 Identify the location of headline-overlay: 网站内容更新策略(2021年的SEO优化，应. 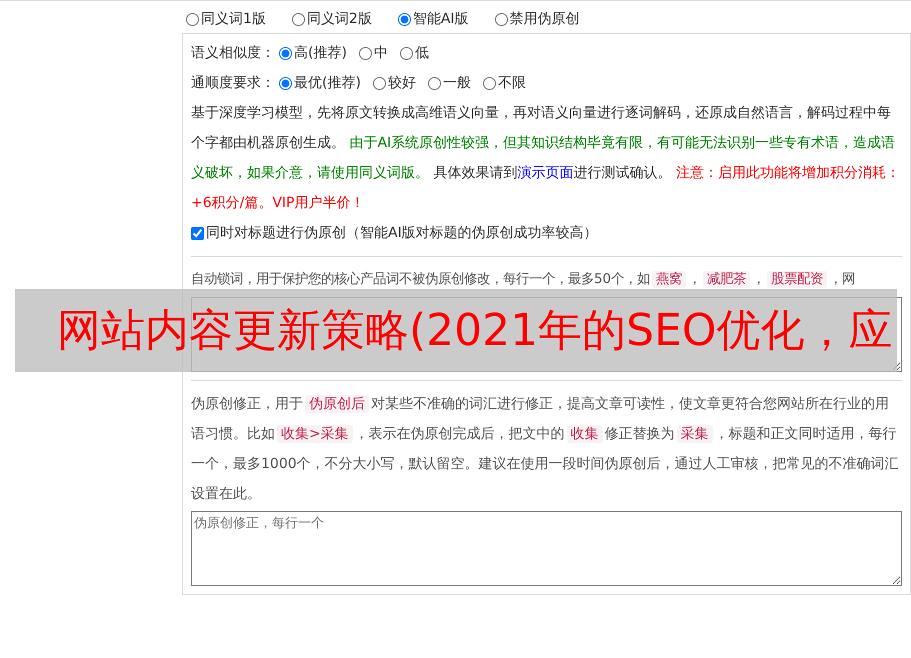
(456, 330).